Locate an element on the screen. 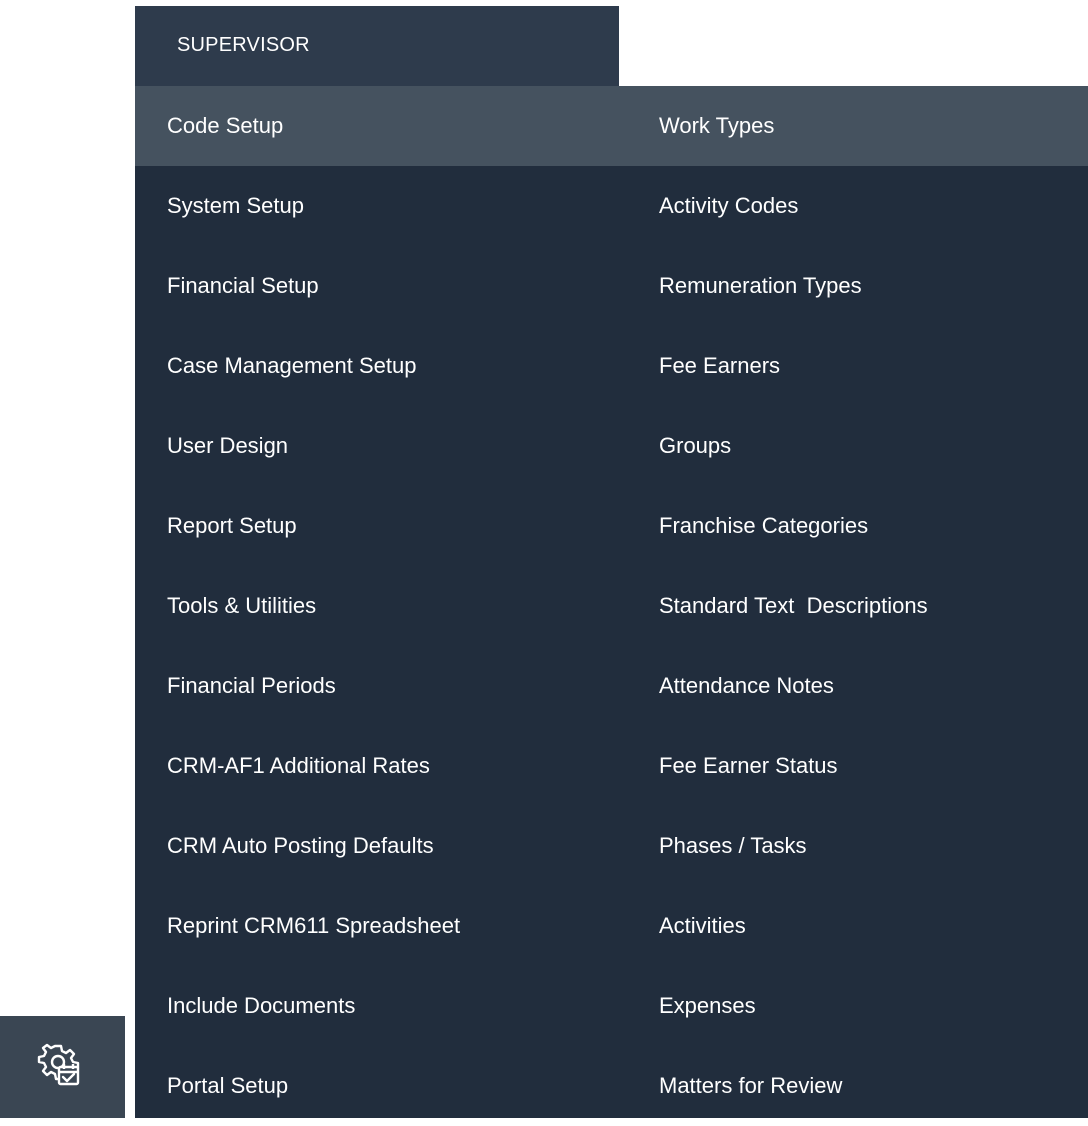 Image resolution: width=1088 pixels, height=1126 pixels. submenu-item-attendance-notes: Attendance Notes is located at coordinates (746, 686).